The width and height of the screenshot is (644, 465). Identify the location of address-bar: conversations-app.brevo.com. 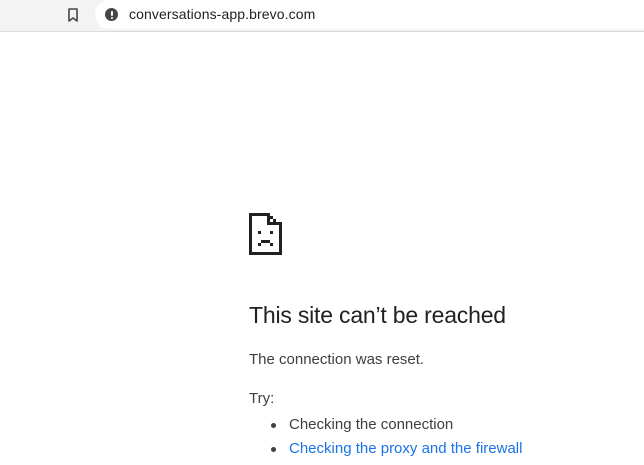
(369, 14).